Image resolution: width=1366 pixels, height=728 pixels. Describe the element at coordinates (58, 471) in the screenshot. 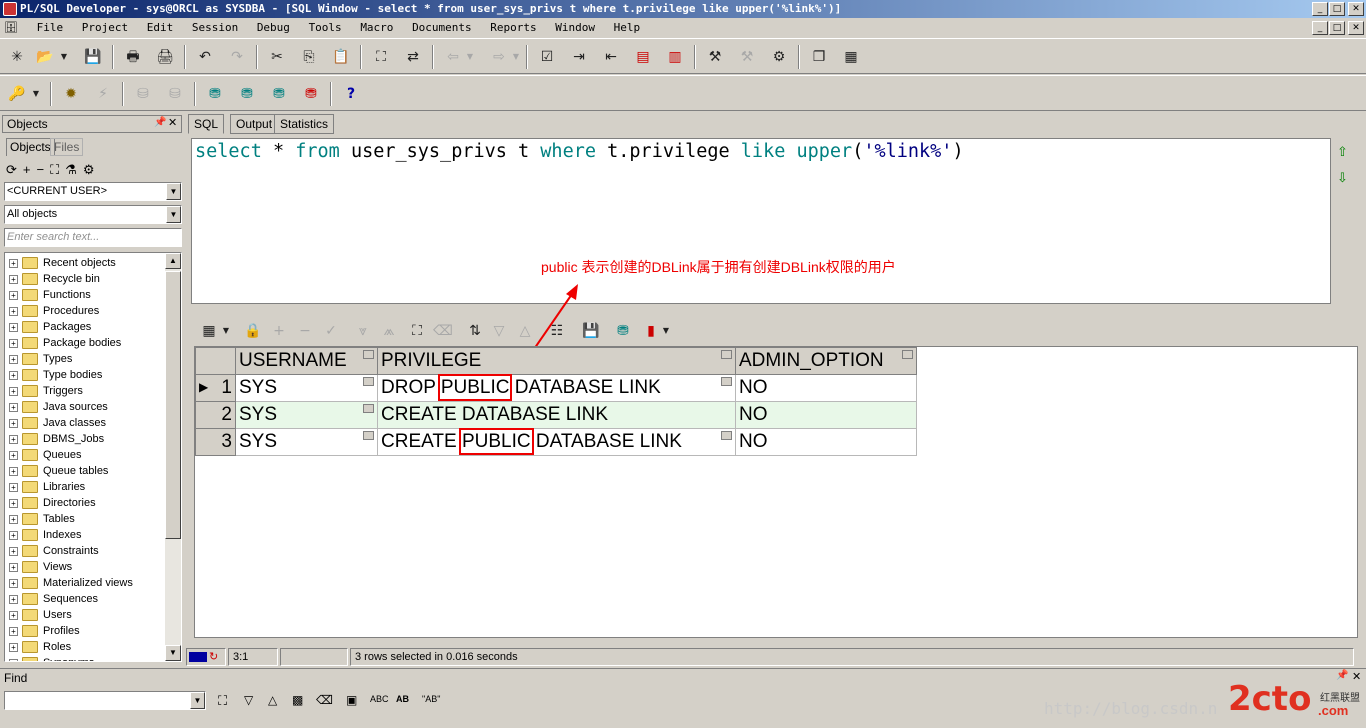

I see `tree-item: + Queue tables` at that location.